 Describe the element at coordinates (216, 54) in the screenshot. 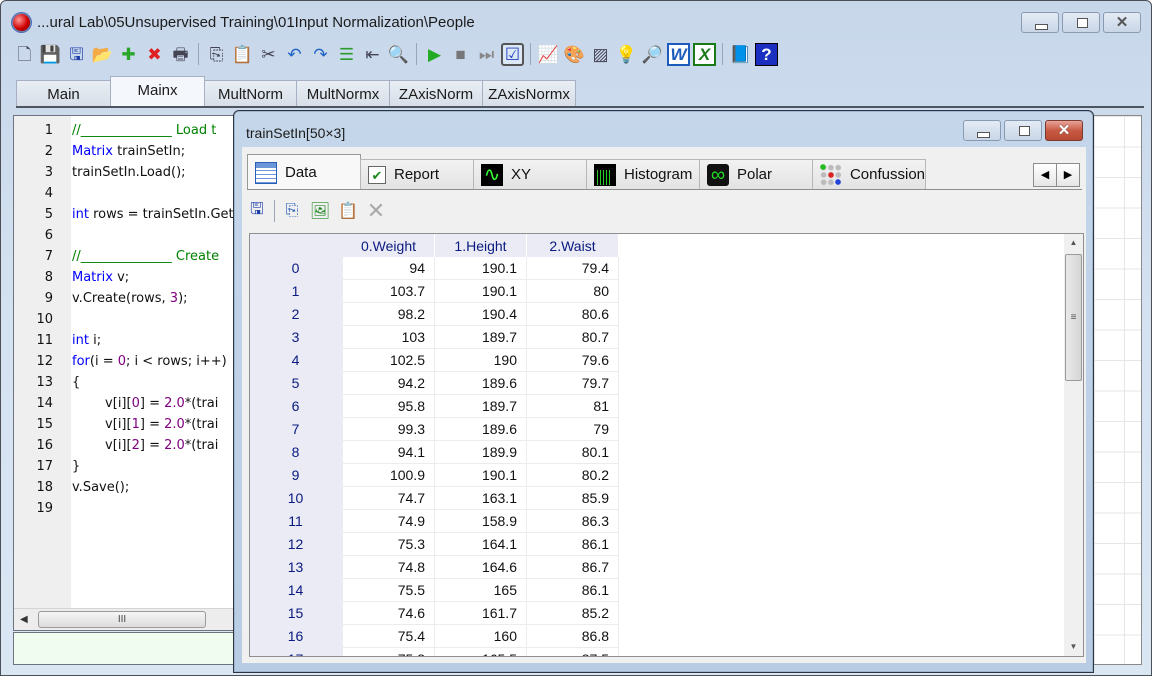

I see `copy-button: ⎘` at that location.